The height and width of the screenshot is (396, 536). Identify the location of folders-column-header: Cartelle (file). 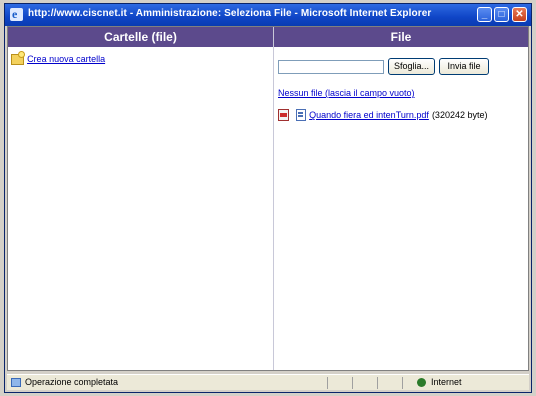
(140, 37).